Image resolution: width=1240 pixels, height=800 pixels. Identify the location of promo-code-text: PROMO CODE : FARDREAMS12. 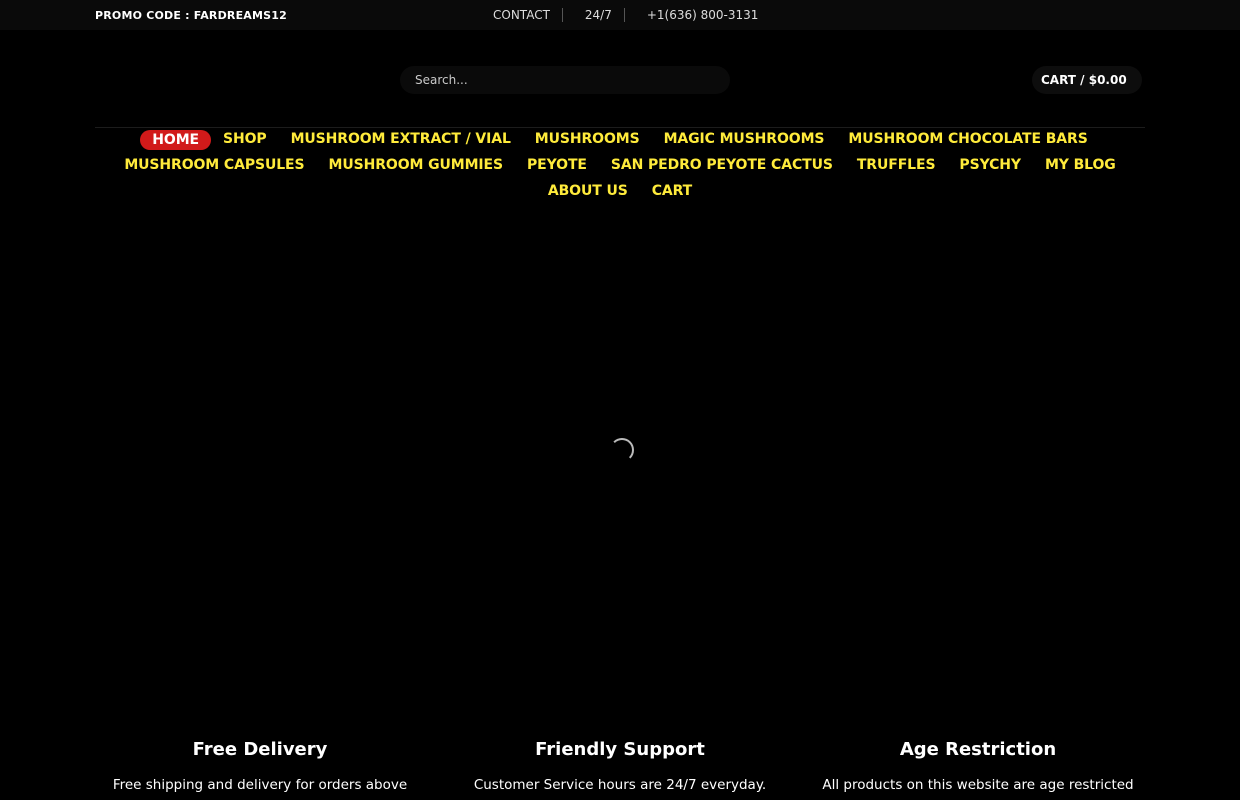
(191, 15).